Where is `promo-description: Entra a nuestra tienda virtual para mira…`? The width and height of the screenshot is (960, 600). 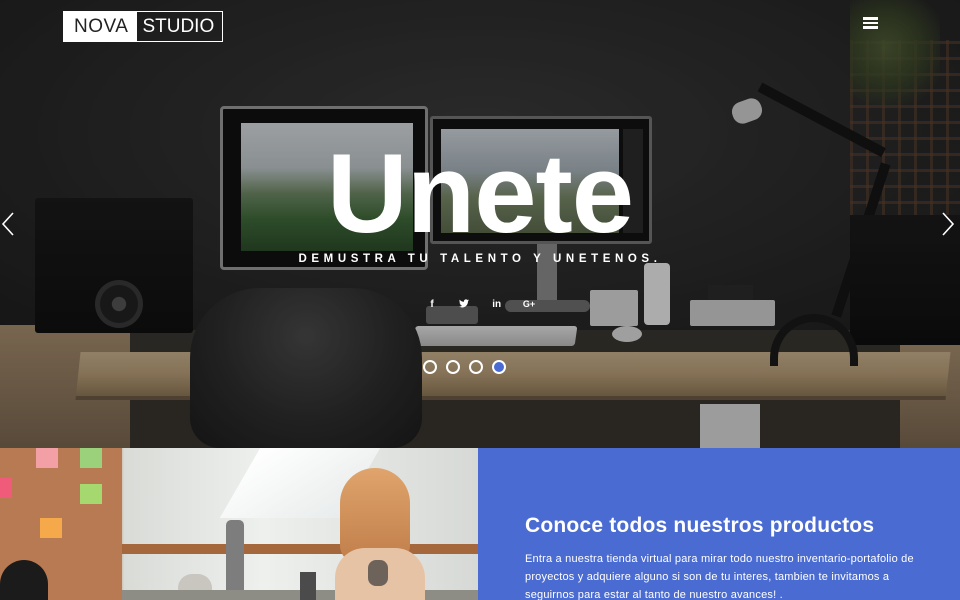 promo-description: Entra a nuestra tienda virtual para mira… is located at coordinates (719, 576).